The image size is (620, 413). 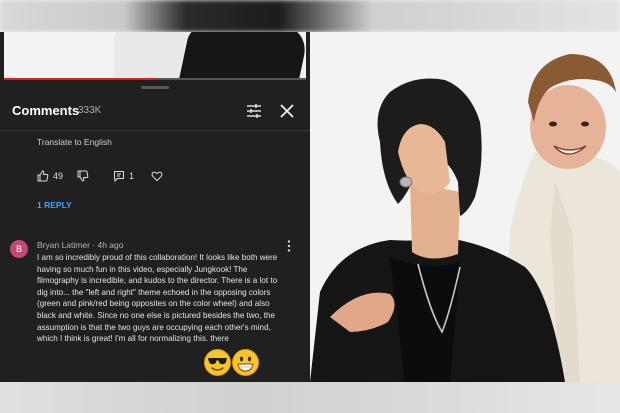 I want to click on replies-link: 1 REPLY, so click(x=54, y=205).